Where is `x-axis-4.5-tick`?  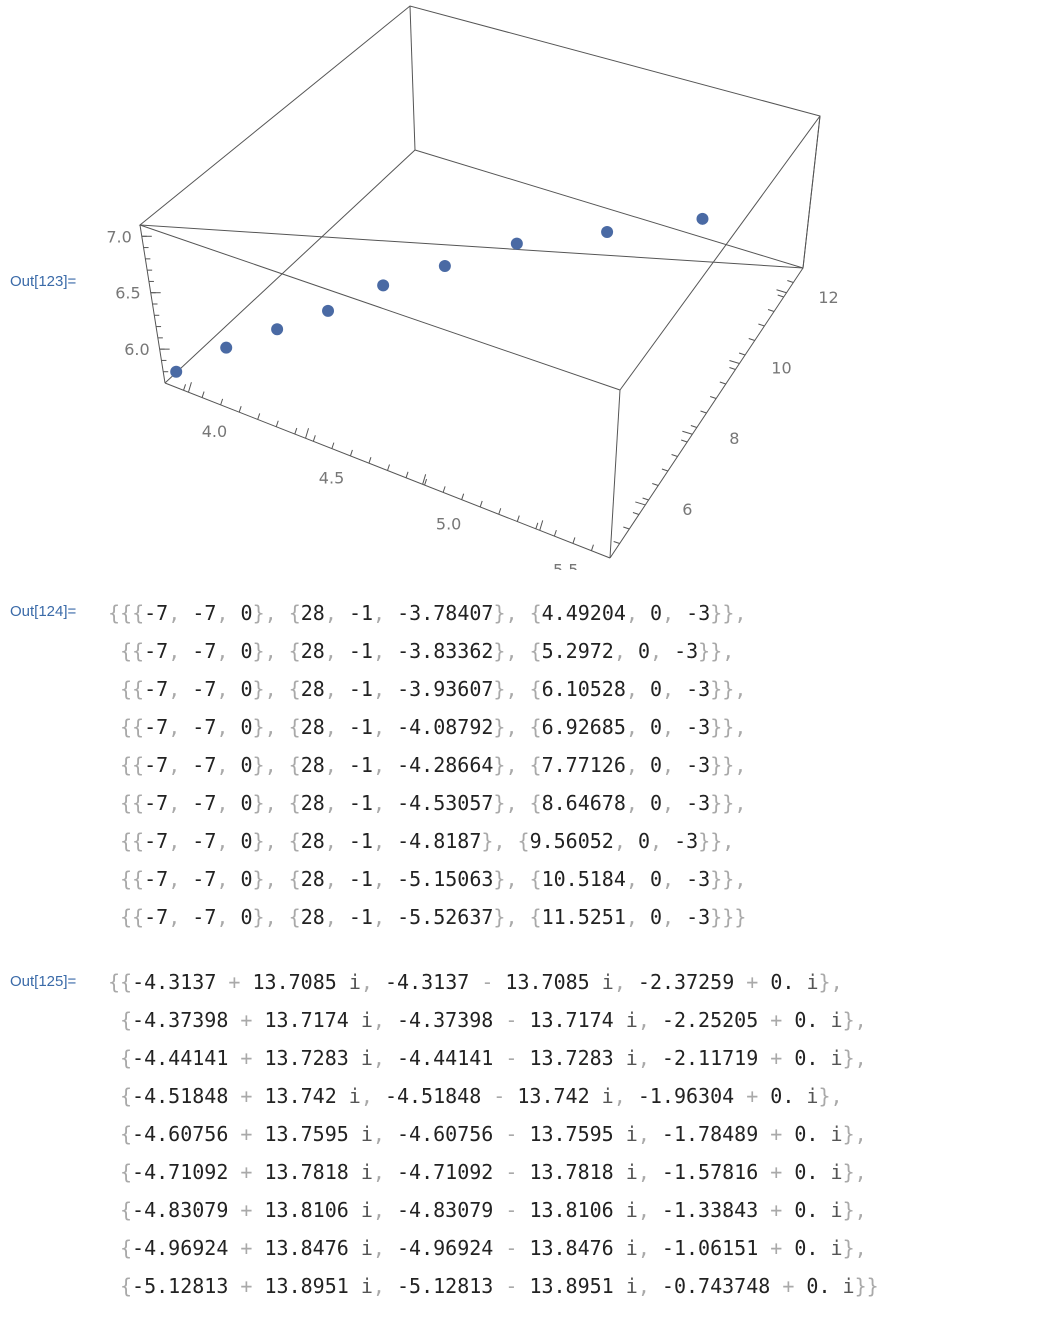 x-axis-4.5-tick is located at coordinates (307, 433).